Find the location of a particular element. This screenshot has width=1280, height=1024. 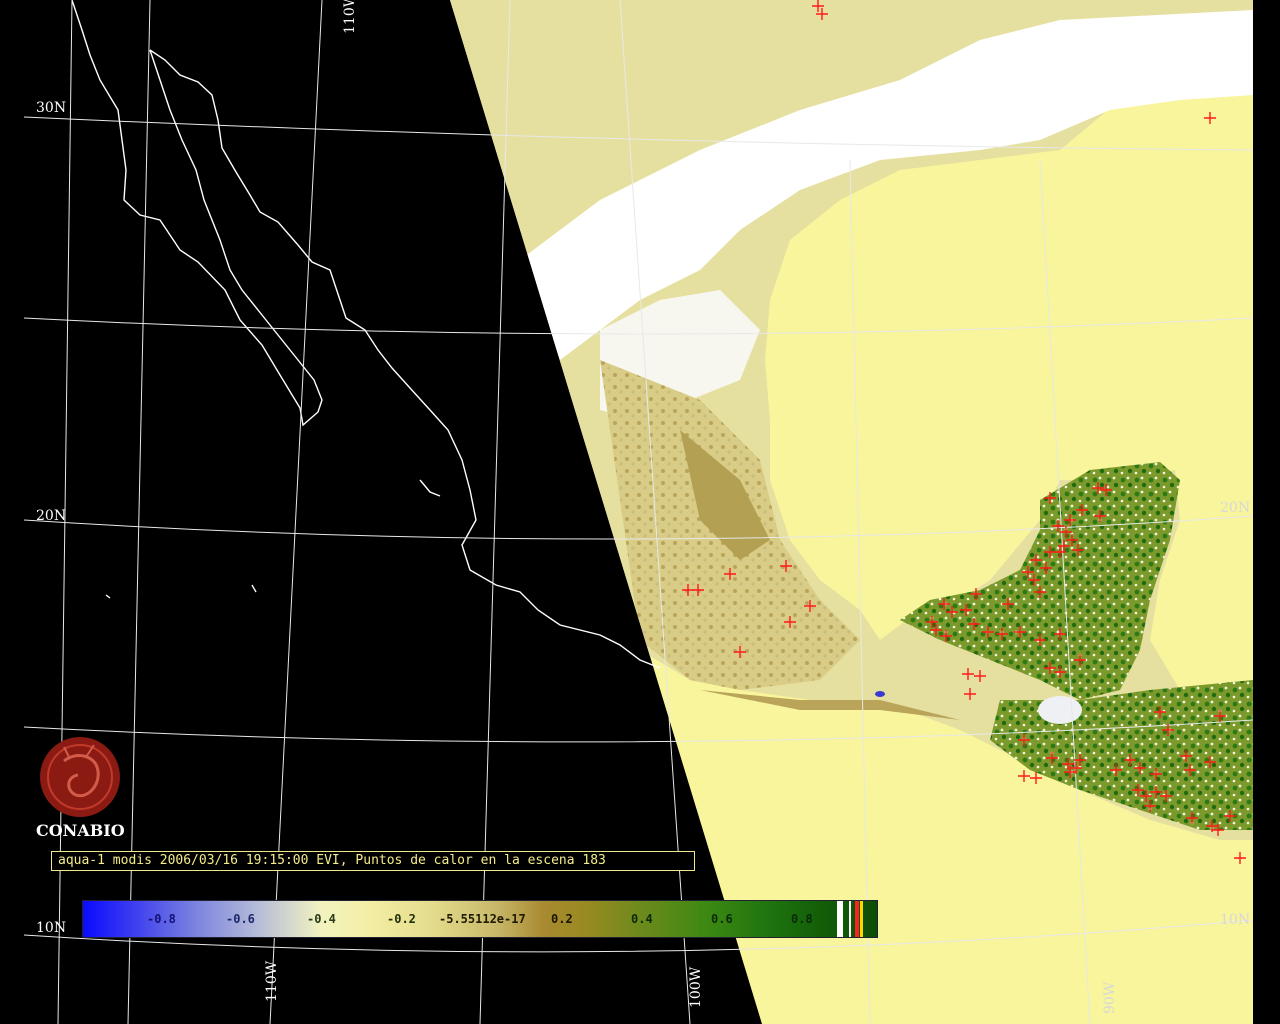

conabio-logo: CONABIO is located at coordinates (82, 792).